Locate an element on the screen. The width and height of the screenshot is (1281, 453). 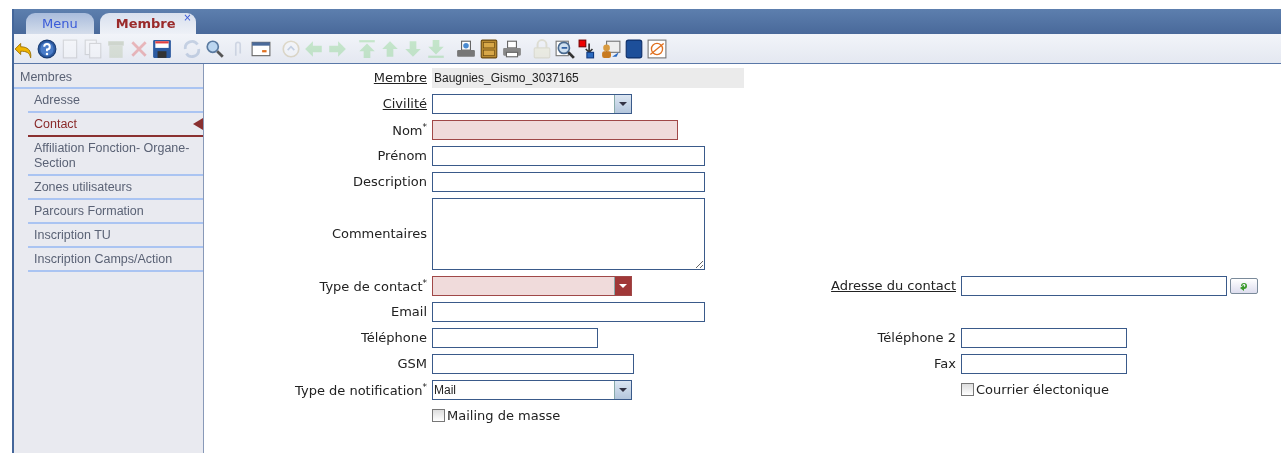
sidebar-item: Zones utilisateurs is located at coordinates (115, 188).